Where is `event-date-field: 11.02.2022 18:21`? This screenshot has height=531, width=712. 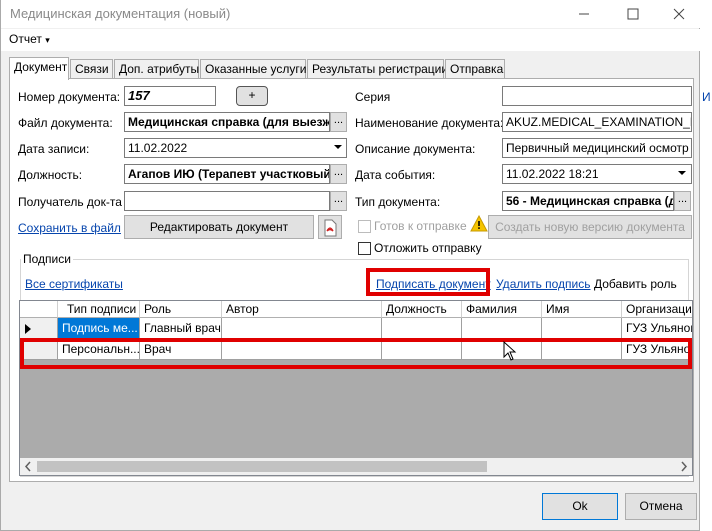 event-date-field: 11.02.2022 18:21 is located at coordinates (597, 174).